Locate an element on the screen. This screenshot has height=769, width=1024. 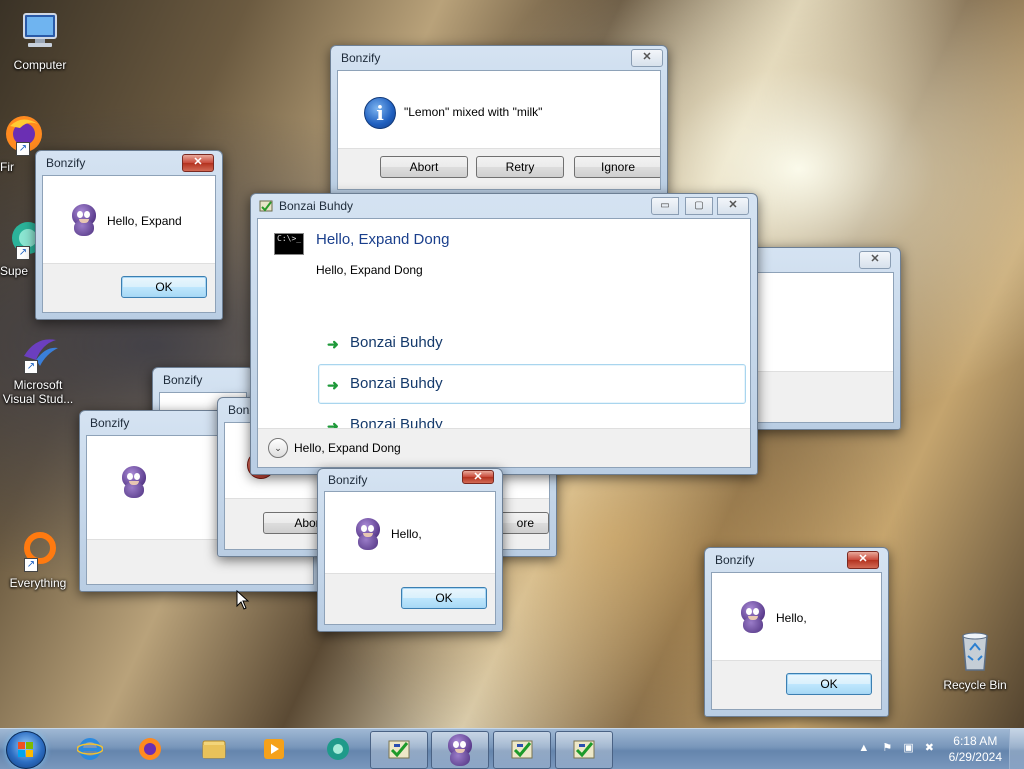
firefox-icon: ↗ is located at coordinates (22, 134).